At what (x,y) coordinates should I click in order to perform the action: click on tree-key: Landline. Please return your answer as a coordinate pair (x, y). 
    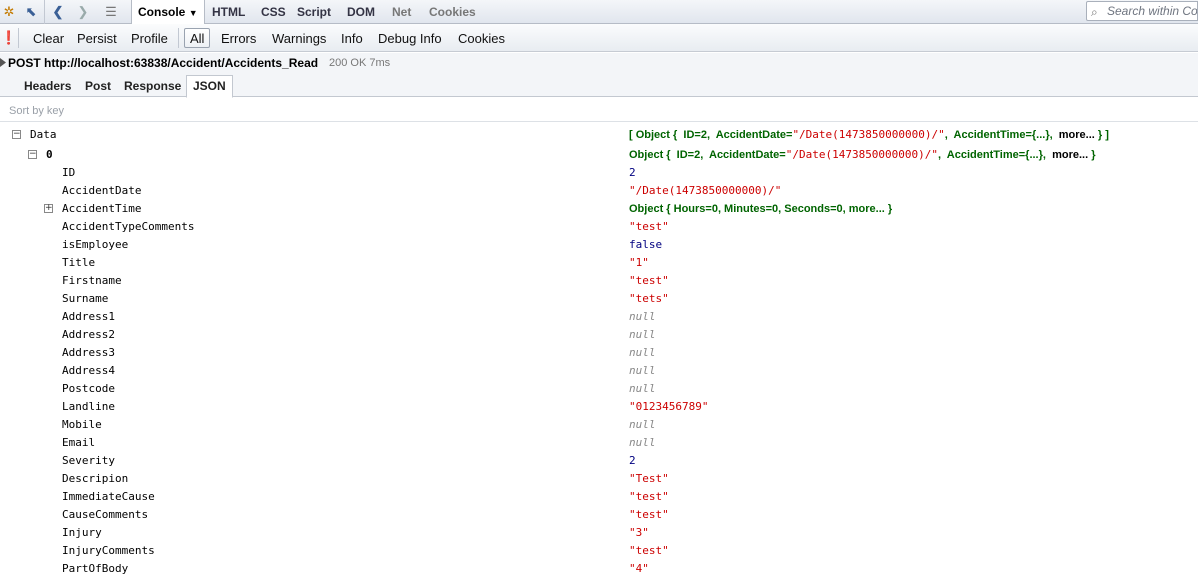
    Looking at the image, I should click on (88, 406).